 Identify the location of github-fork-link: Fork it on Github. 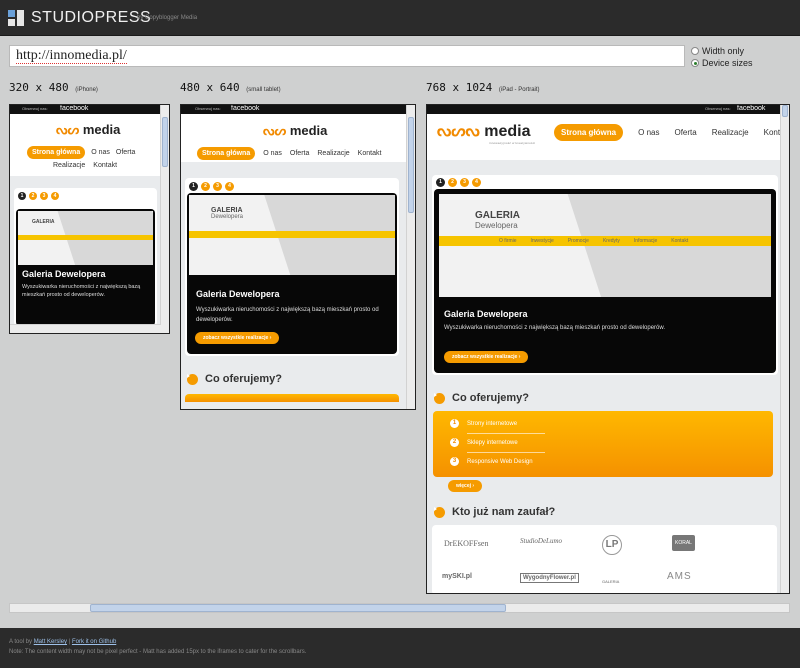
(94, 642).